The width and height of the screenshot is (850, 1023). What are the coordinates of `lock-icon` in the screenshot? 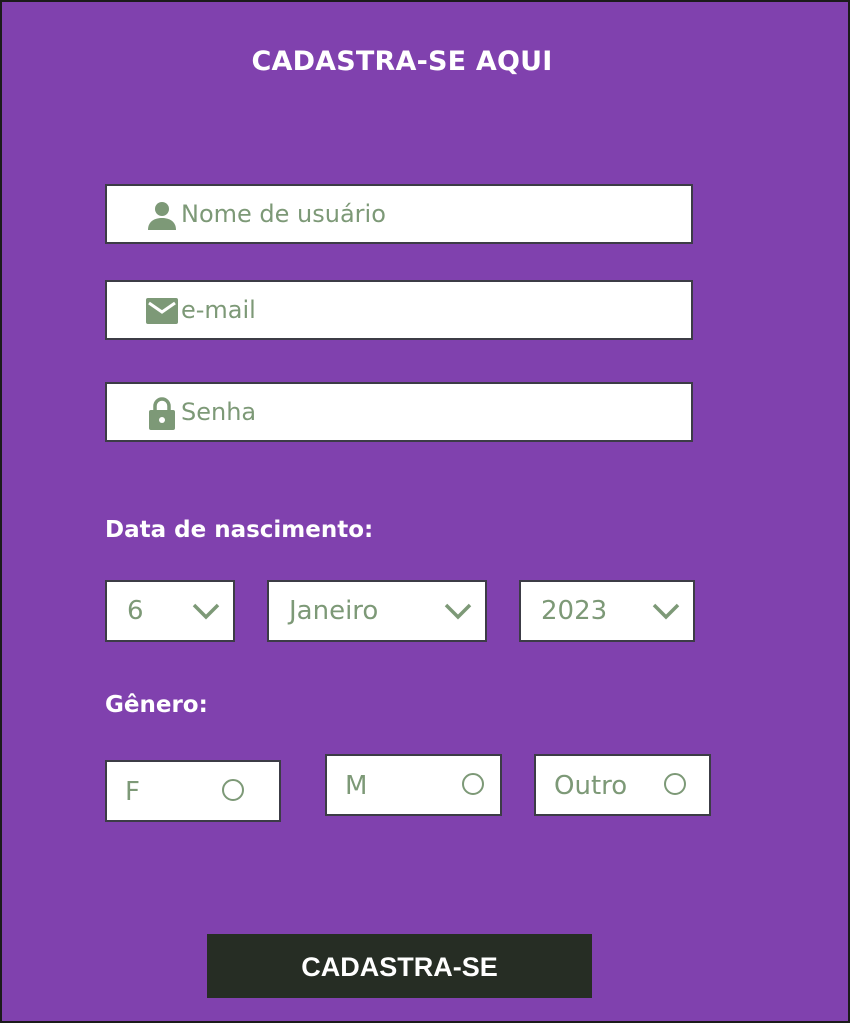 It's located at (162, 413).